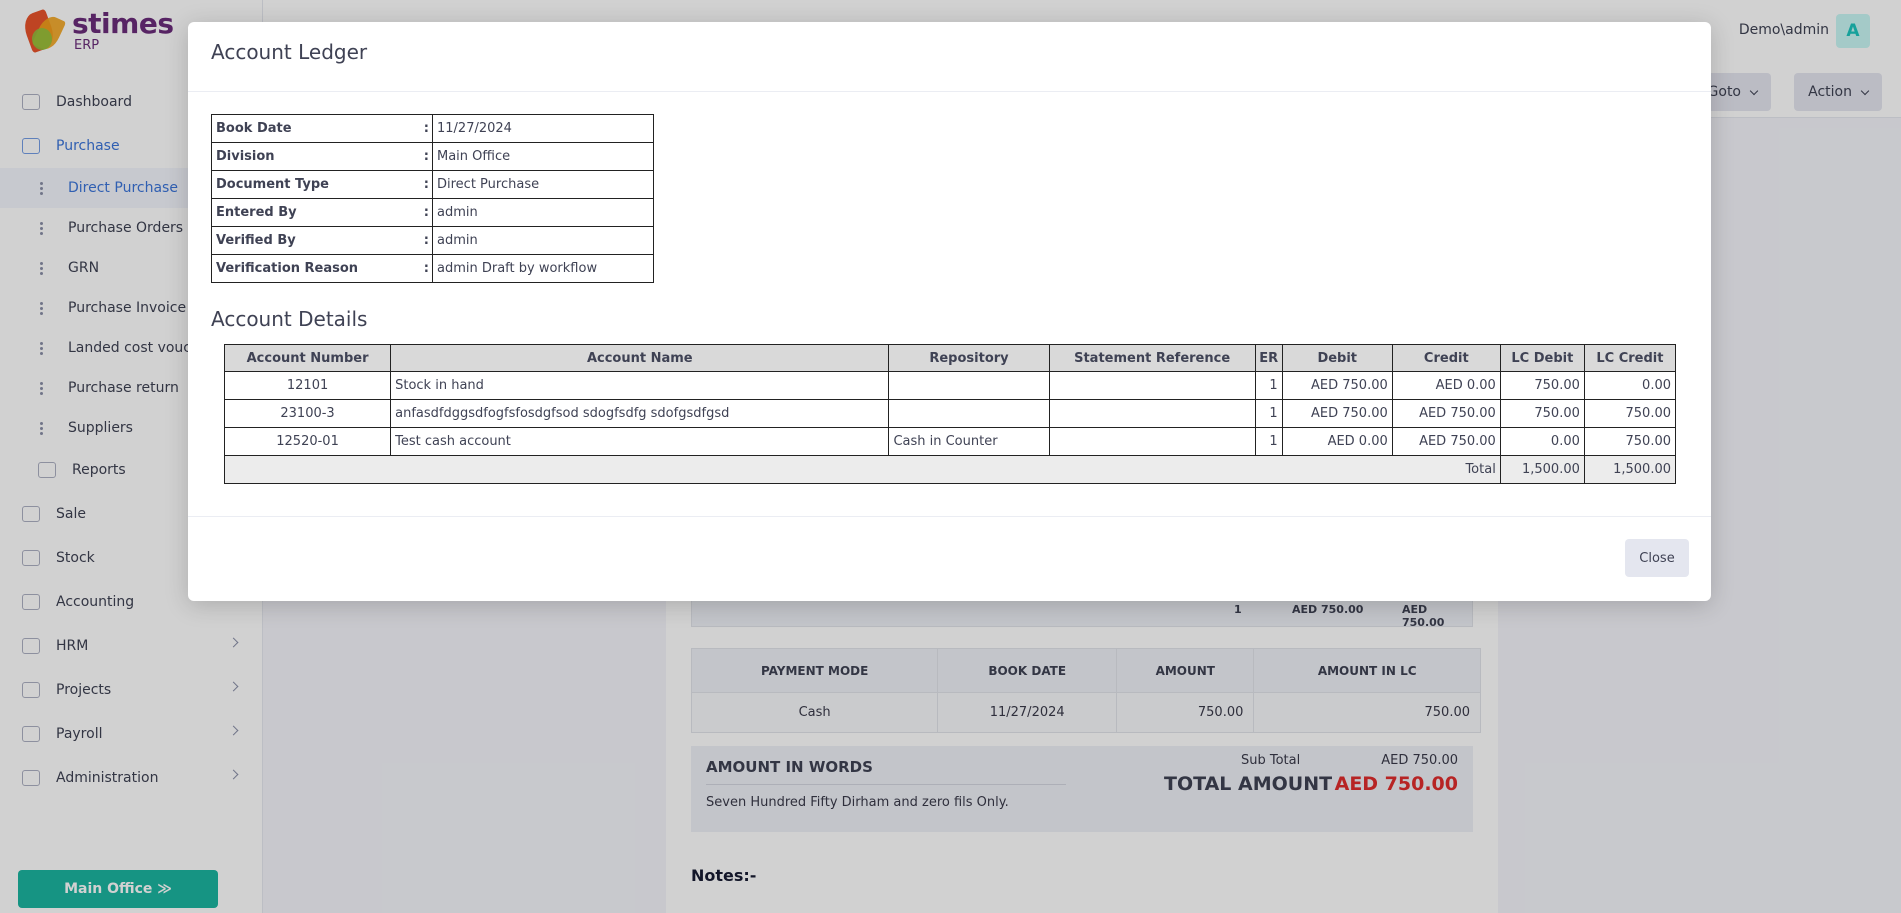  What do you see at coordinates (1152, 358) in the screenshot?
I see `column-header: Statement Reference` at bounding box center [1152, 358].